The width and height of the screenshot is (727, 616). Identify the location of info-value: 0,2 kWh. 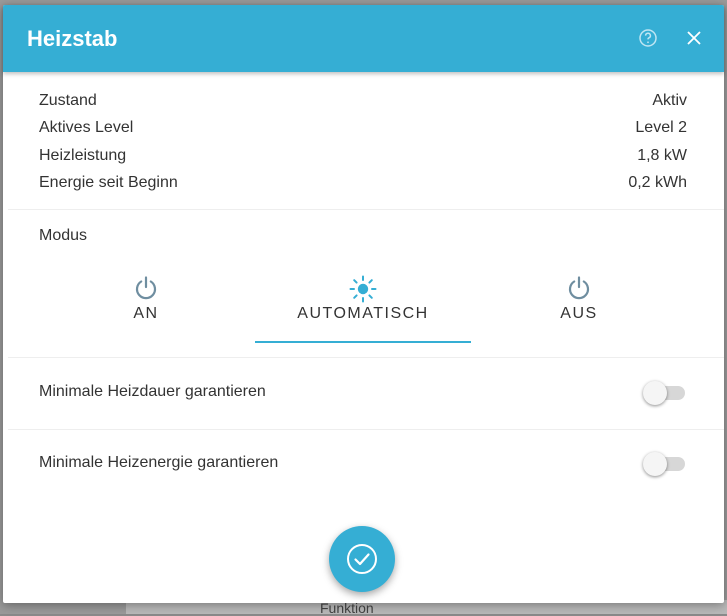
(657, 182).